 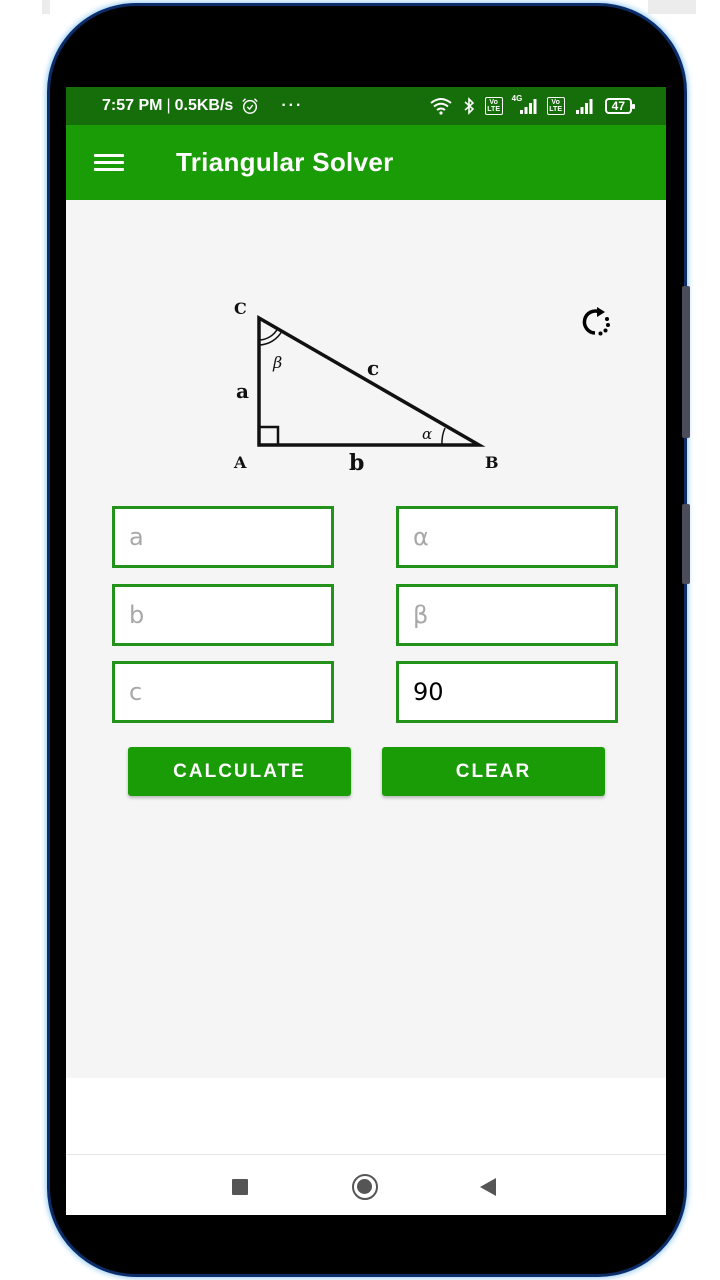 What do you see at coordinates (240, 1187) in the screenshot?
I see `recent-apps-icon` at bounding box center [240, 1187].